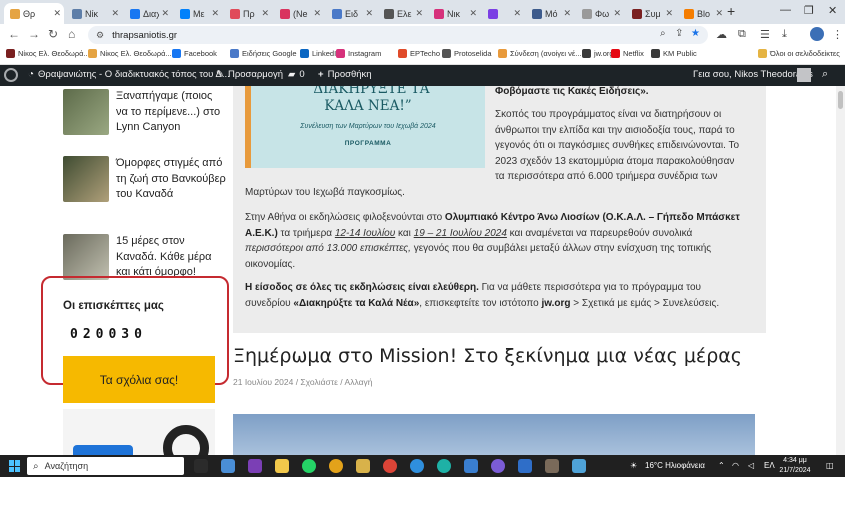 The image size is (845, 505). What do you see at coordinates (94, 13) in the screenshot?
I see `browser-tab: Νίκ ✕` at bounding box center [94, 13].